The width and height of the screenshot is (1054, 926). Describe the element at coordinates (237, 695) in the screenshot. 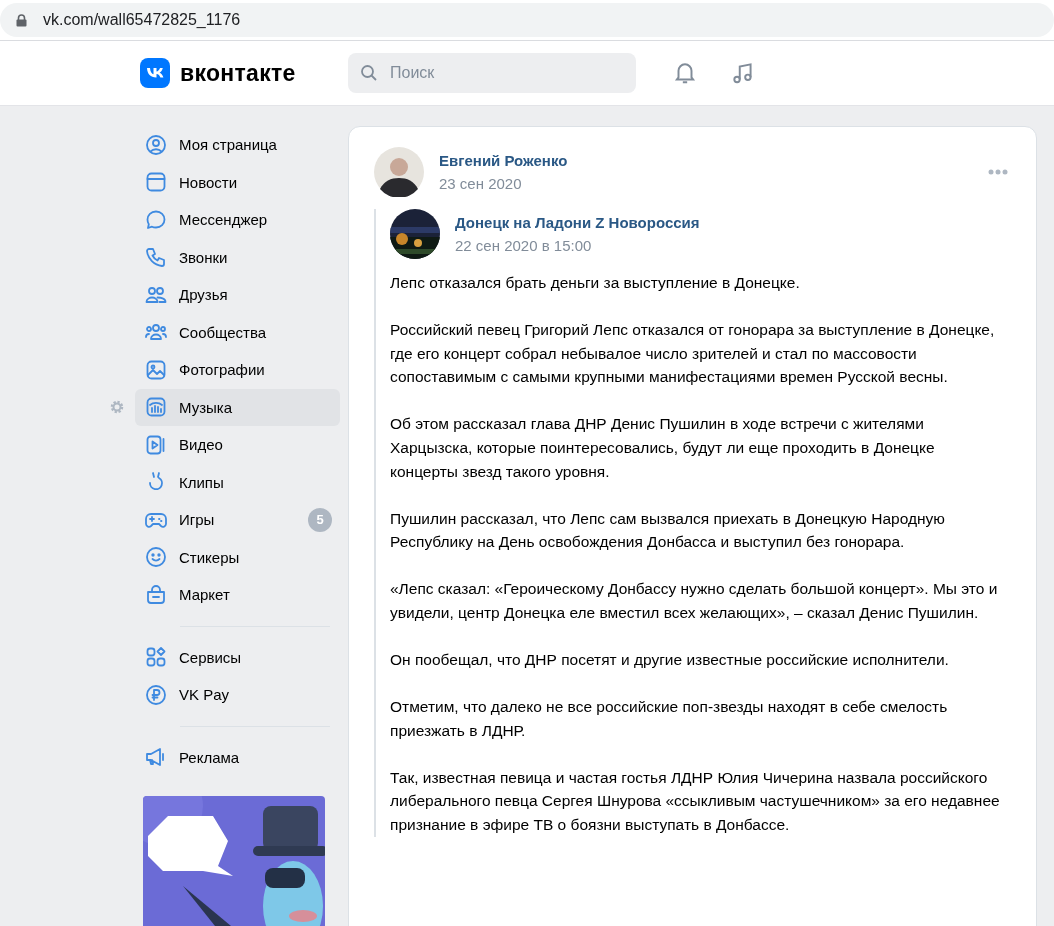

I see `sidebar-item: VK Pay` at that location.